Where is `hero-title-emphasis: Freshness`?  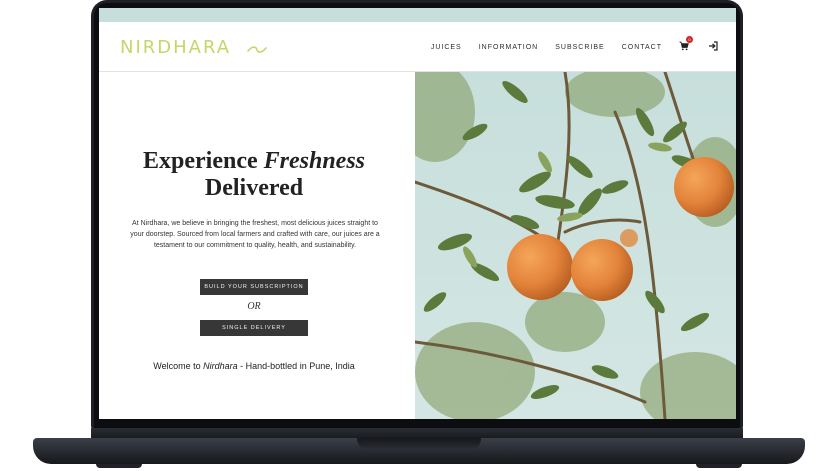
hero-title-emphasis: Freshness is located at coordinates (314, 161).